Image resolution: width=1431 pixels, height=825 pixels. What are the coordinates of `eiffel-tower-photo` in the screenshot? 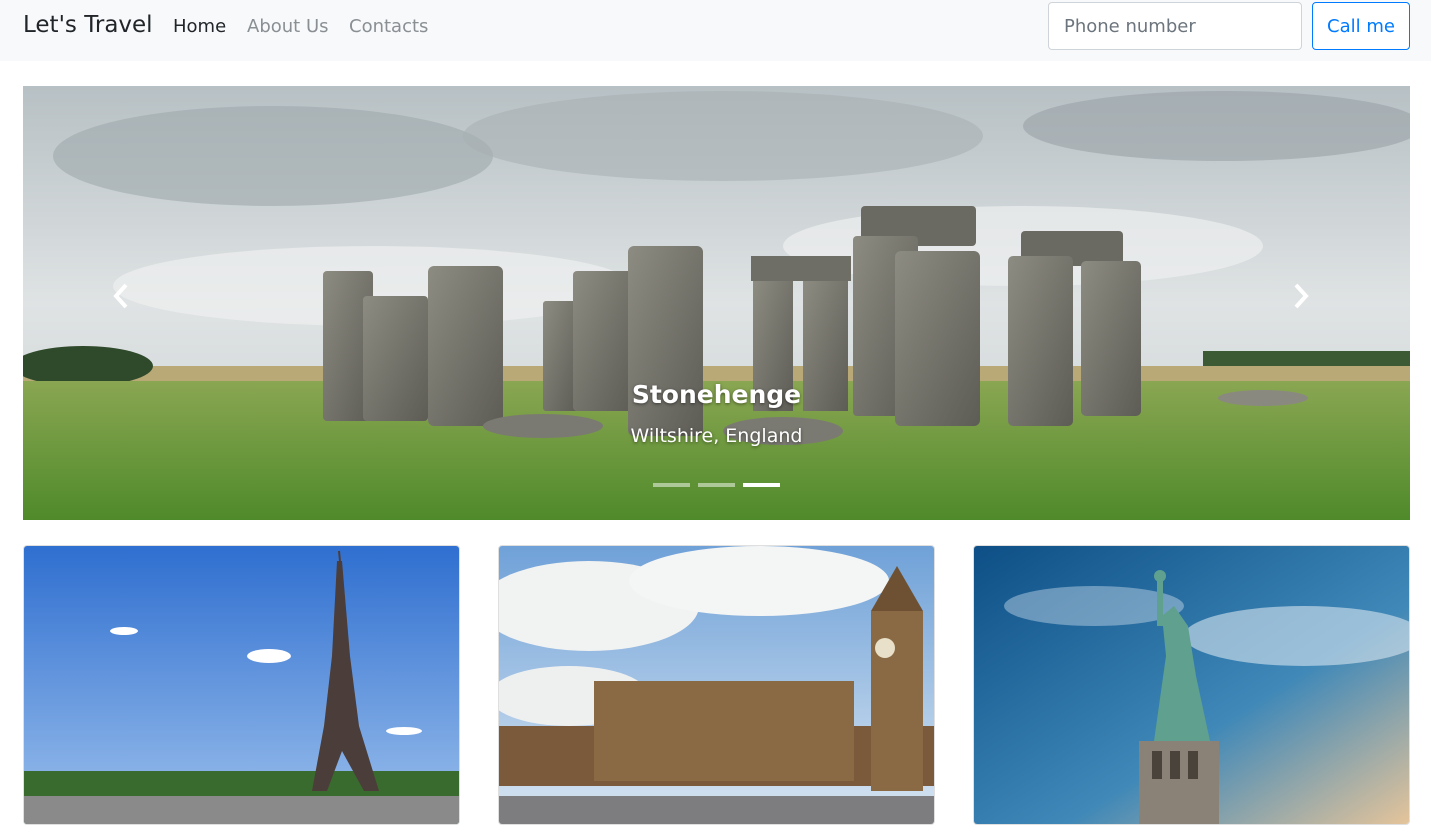 It's located at (241, 685).